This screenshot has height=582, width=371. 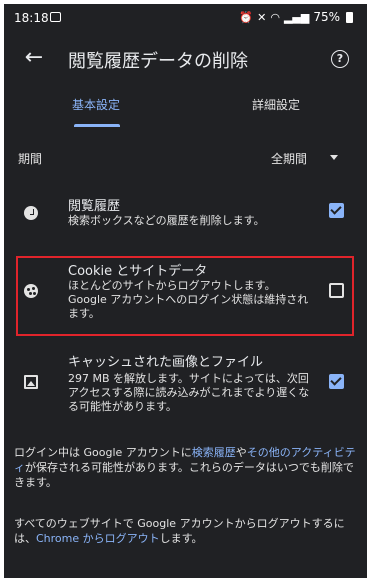 What do you see at coordinates (241, 452) in the screenshot?
I see `activity-notice-text-2: や` at bounding box center [241, 452].